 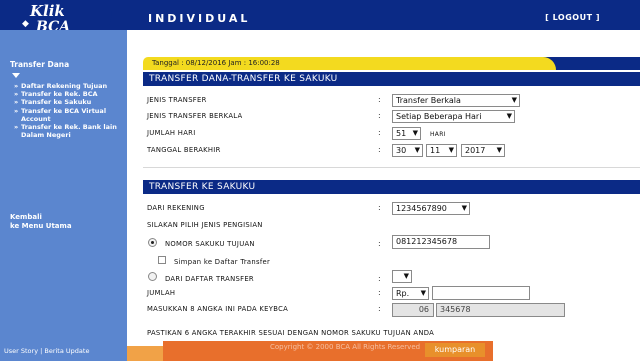 I want to click on hari-unit-label: HARI, so click(x=438, y=134).